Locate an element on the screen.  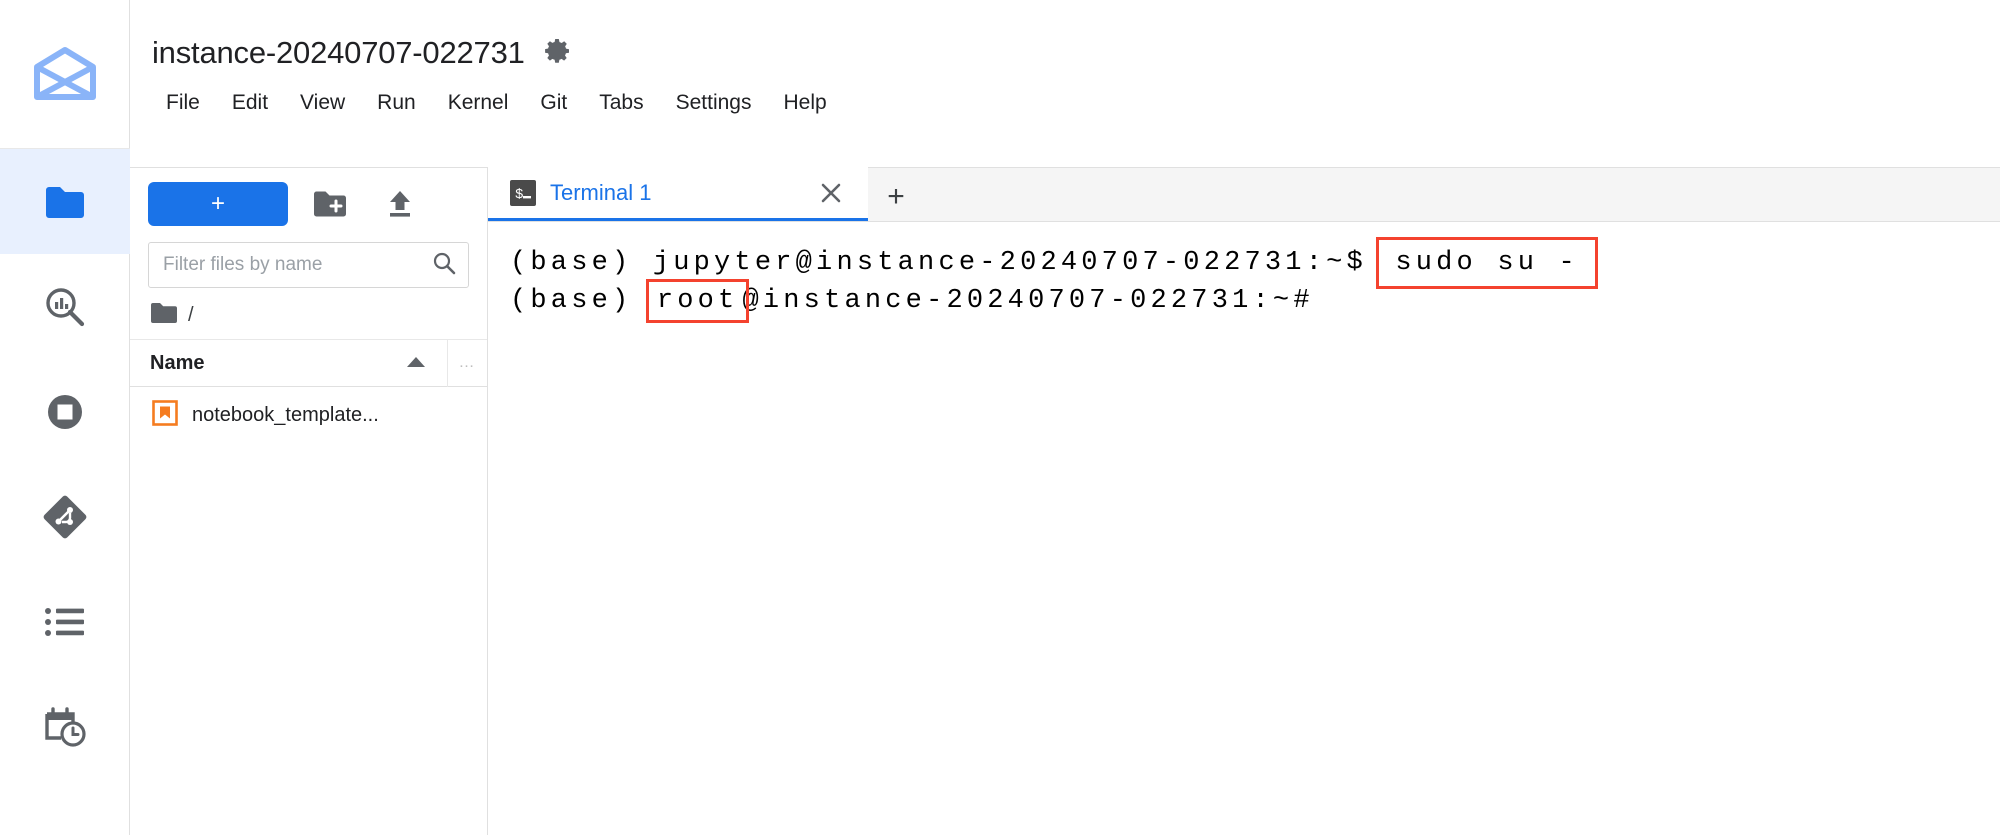
menu-git: Git is located at coordinates (553, 103).